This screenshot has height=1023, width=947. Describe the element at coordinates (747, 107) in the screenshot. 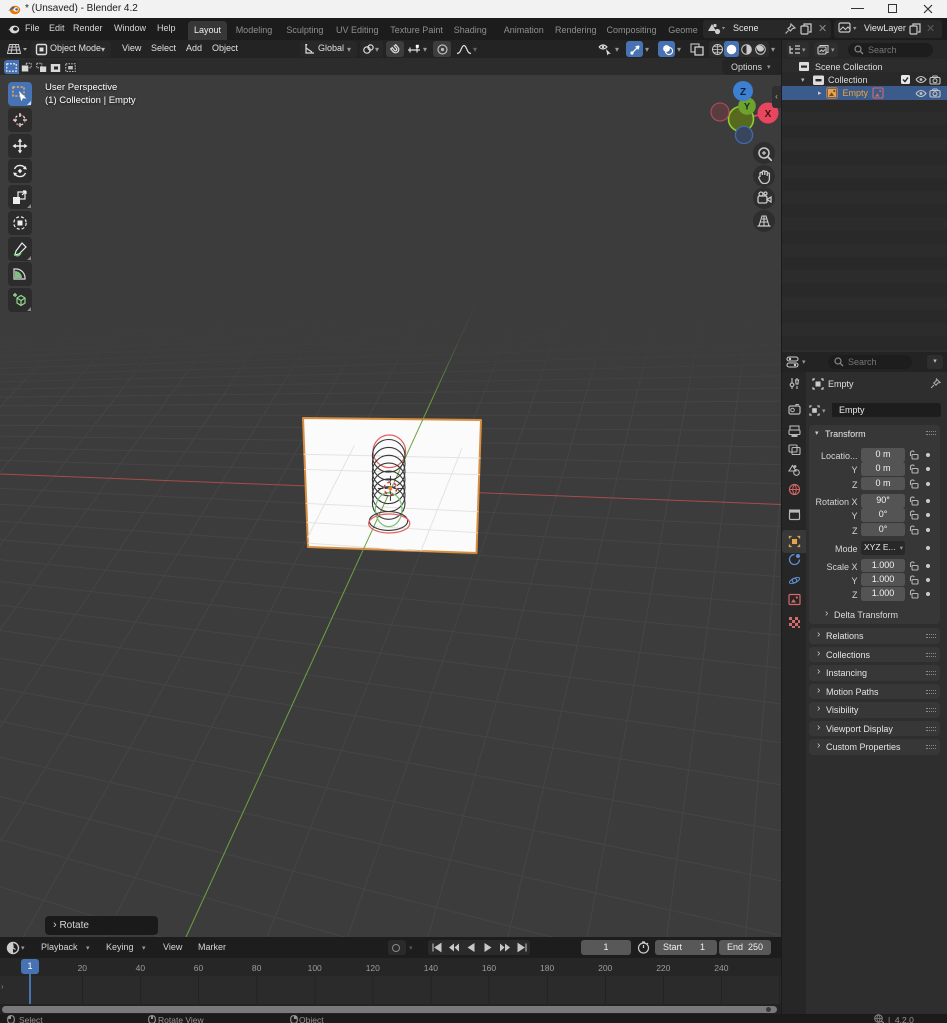

I see `svg-text: Y` at that location.